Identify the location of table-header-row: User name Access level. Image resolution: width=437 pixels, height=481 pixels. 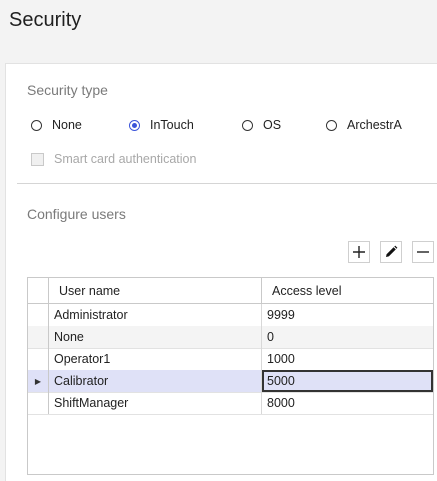
(230, 291).